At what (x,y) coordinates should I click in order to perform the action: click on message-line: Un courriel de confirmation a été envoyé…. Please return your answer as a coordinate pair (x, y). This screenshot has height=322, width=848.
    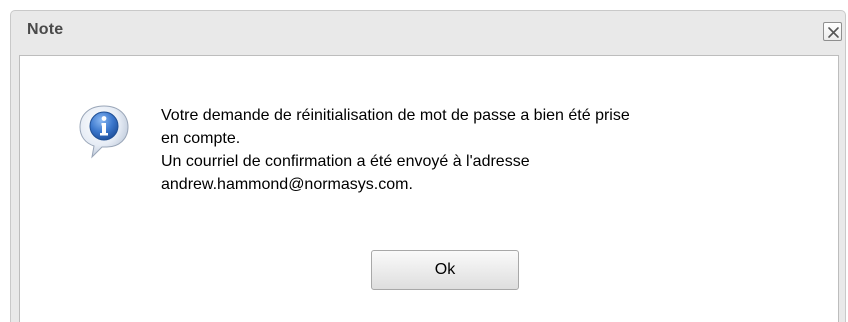
    Looking at the image, I should click on (345, 161).